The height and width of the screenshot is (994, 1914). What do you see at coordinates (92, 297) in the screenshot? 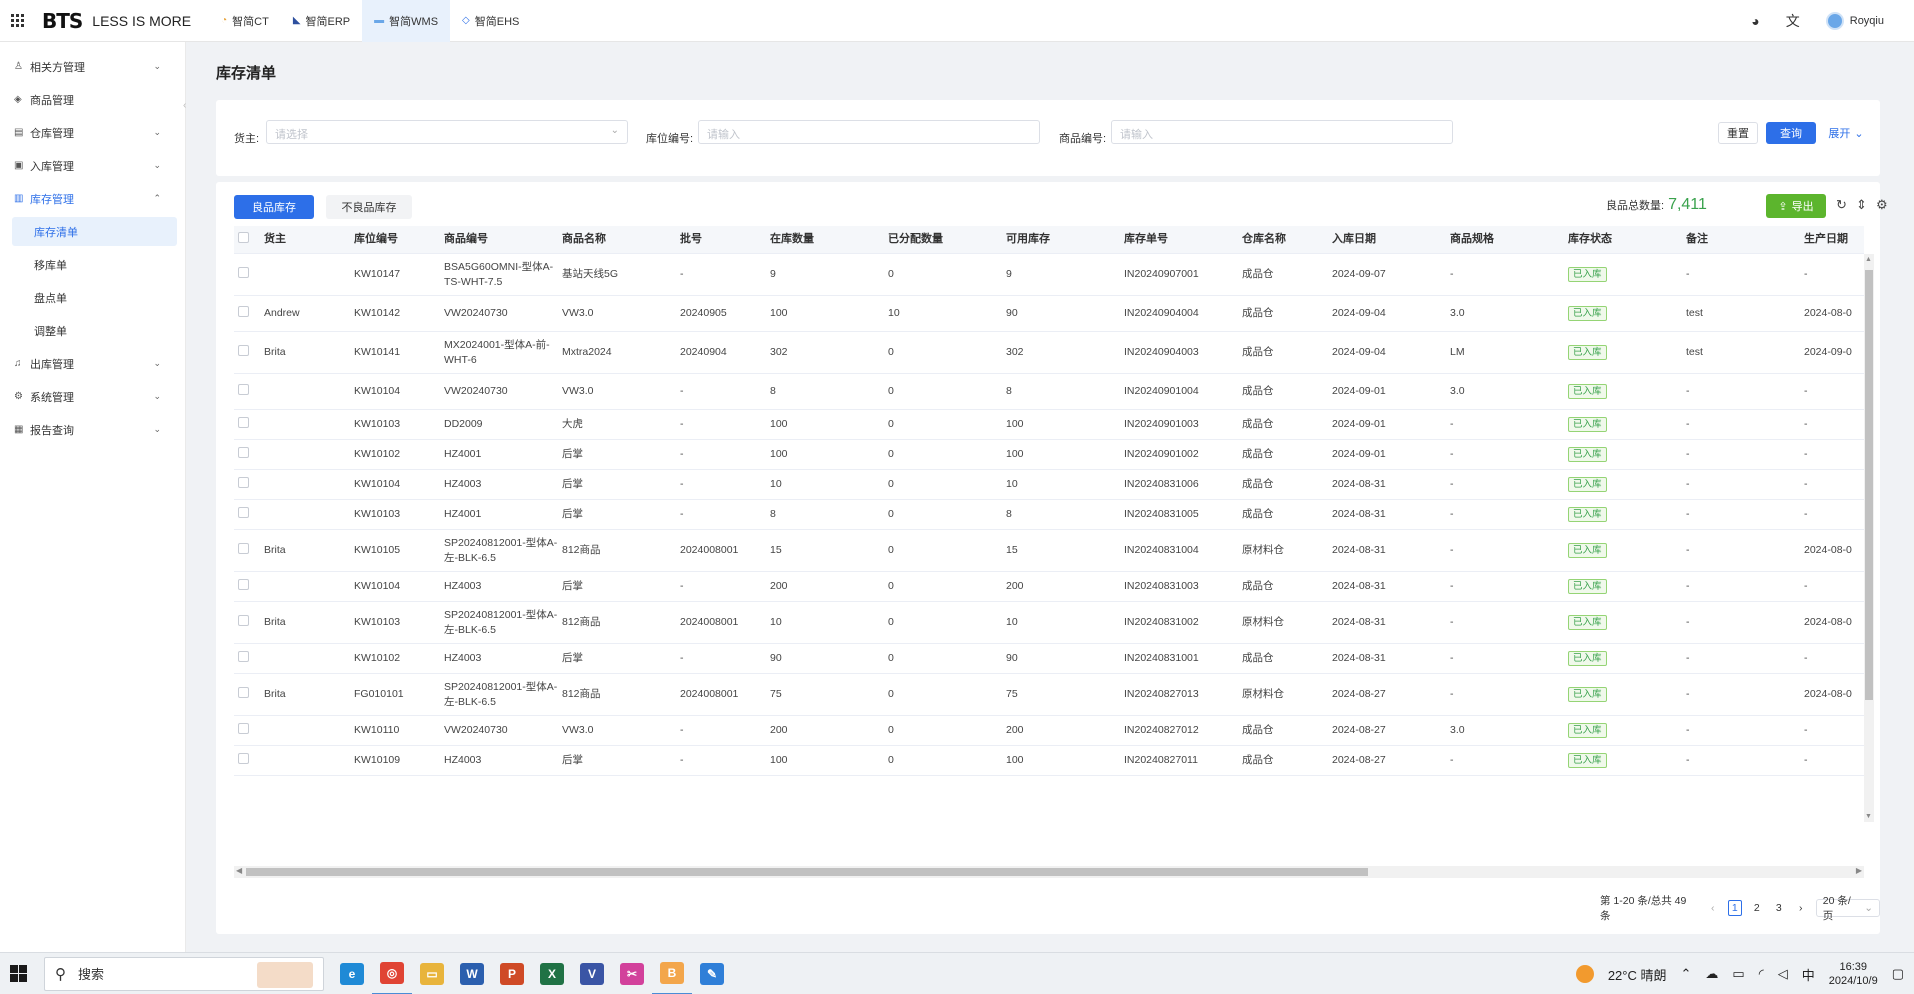
I see `sidebar-subitem-stocktake: 盘点单` at bounding box center [92, 297].